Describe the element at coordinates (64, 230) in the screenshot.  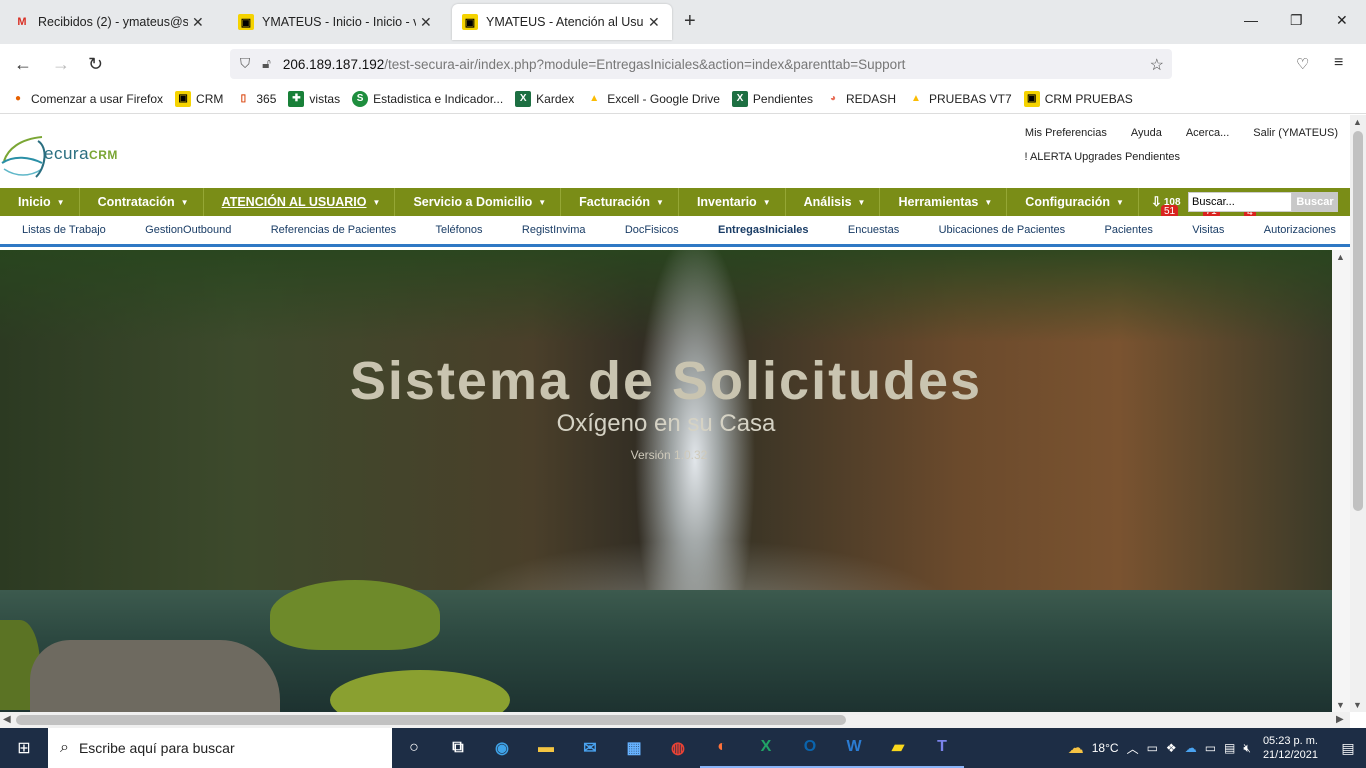
I see `submenu-listas-trabajo: Listas de Trabajo` at that location.